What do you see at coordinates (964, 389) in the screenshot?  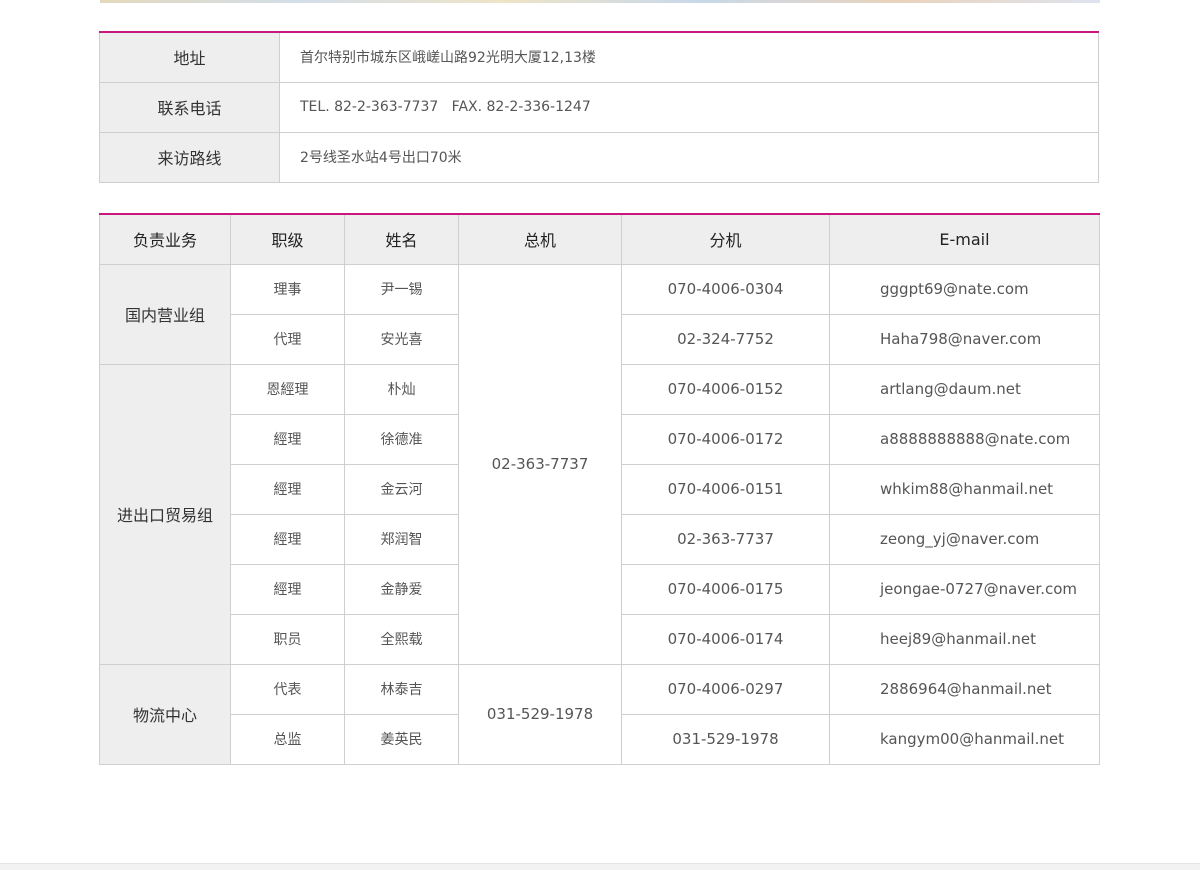 I see `staff-email: artlang@daum.net` at bounding box center [964, 389].